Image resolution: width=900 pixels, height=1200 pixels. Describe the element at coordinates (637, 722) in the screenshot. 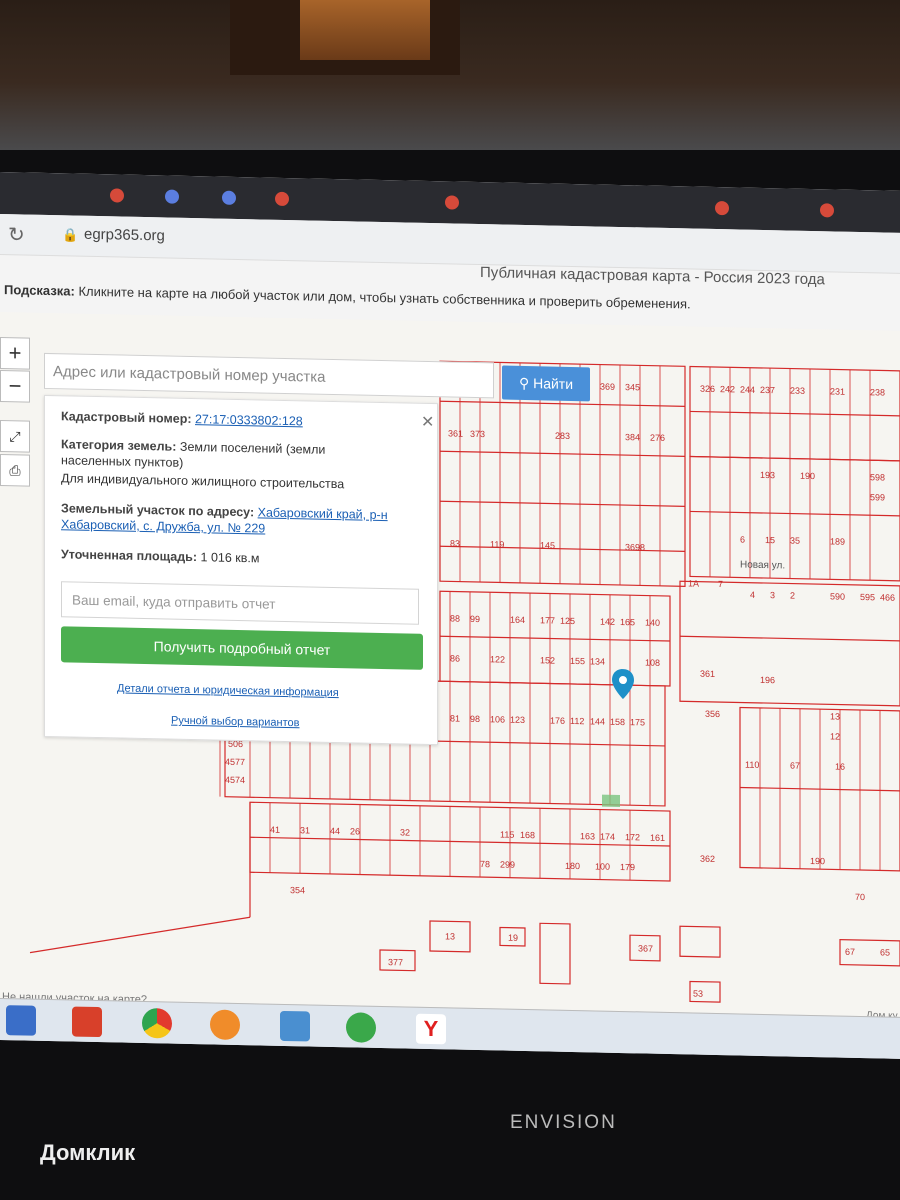

I see `svg-text: 175` at that location.